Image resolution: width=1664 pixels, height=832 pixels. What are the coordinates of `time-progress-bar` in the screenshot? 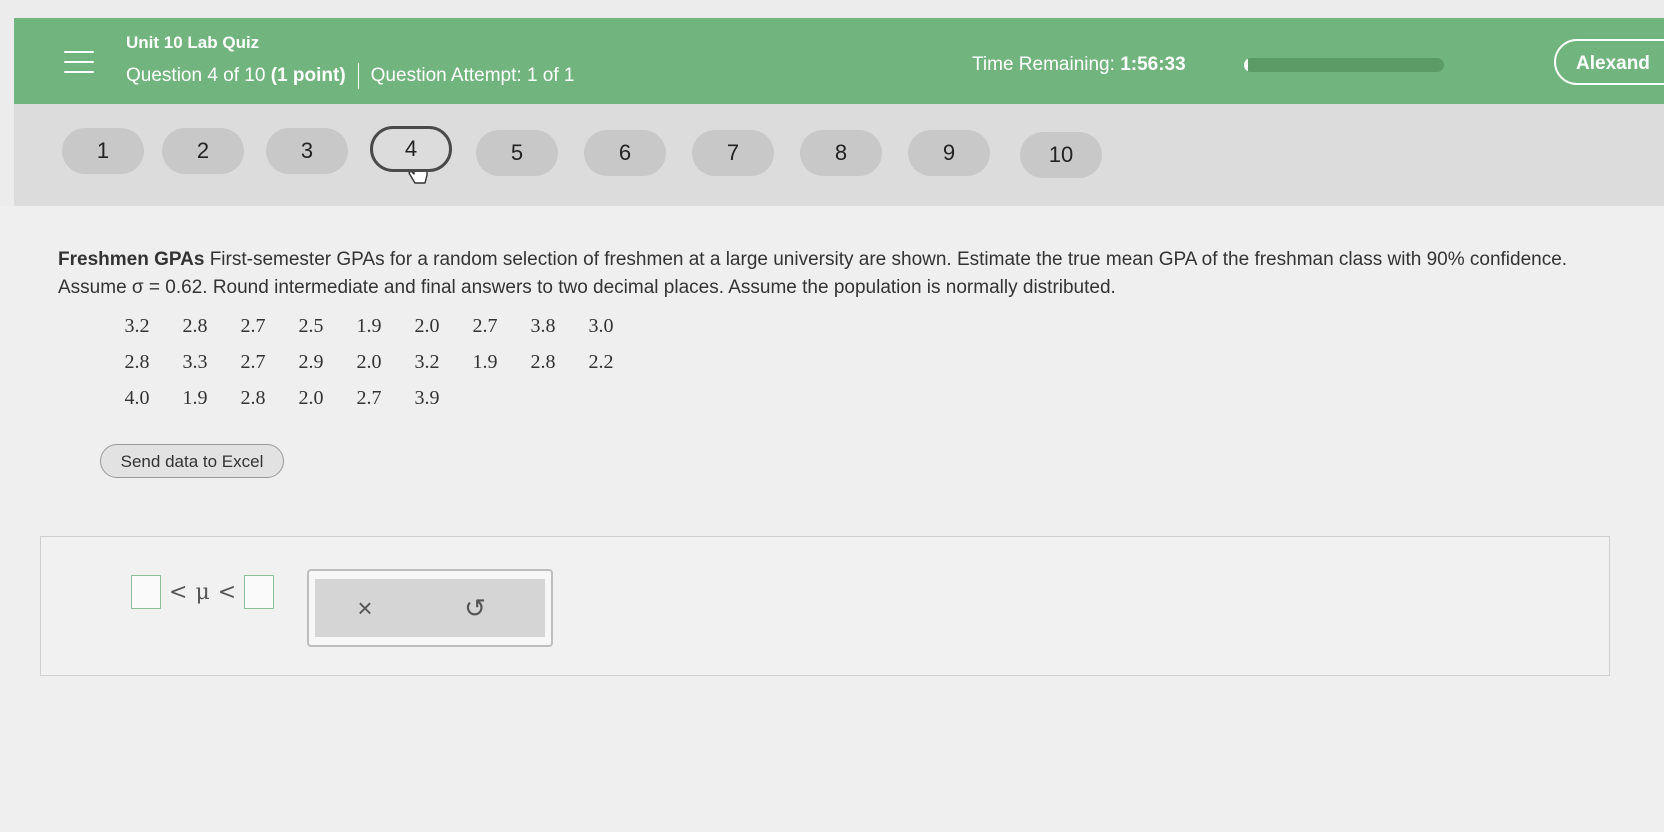 It's located at (1344, 65).